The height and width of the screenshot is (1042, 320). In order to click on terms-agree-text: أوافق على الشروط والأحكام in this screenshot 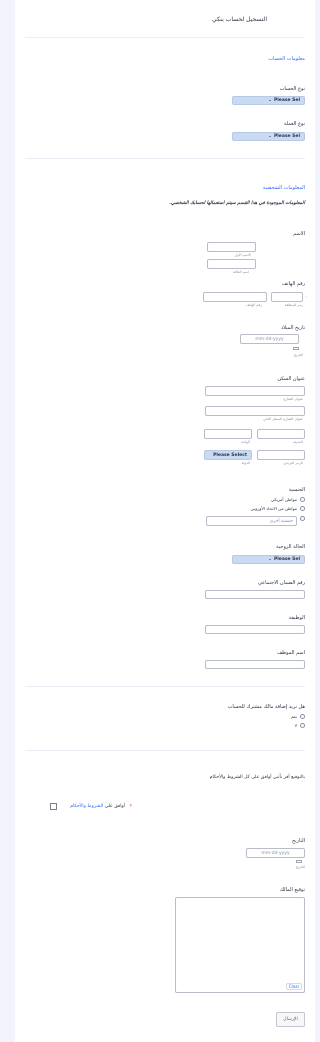, I will do `click(97, 806)`.